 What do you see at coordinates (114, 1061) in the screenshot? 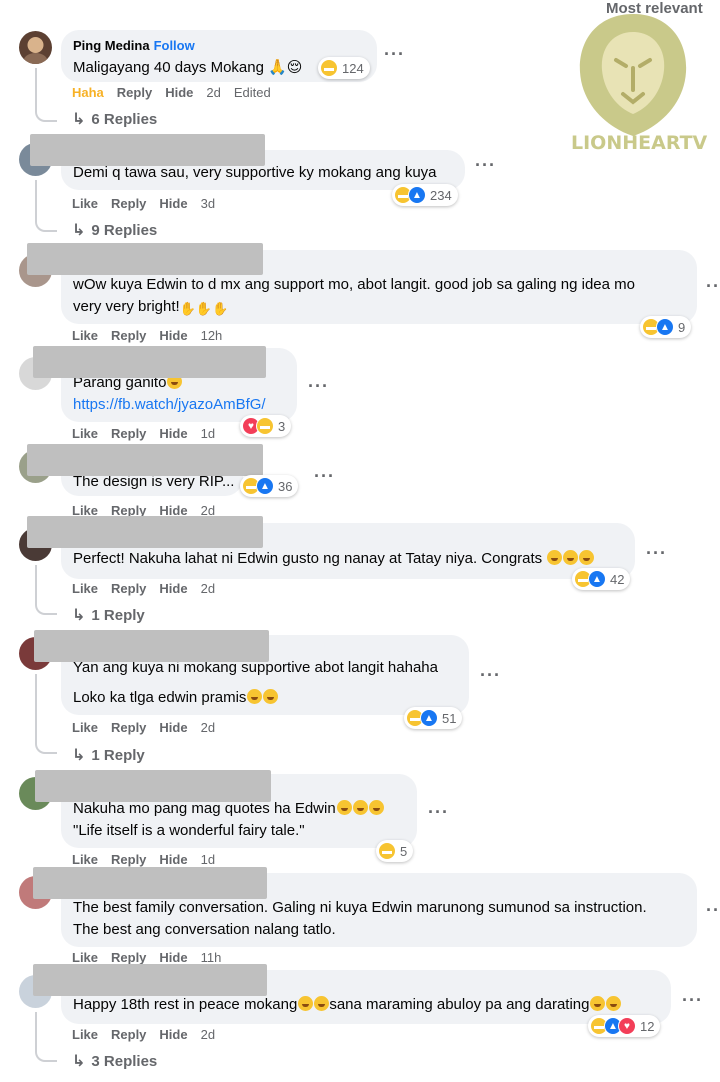
I see `view-replies-button: ↳ 3 Replies` at bounding box center [114, 1061].